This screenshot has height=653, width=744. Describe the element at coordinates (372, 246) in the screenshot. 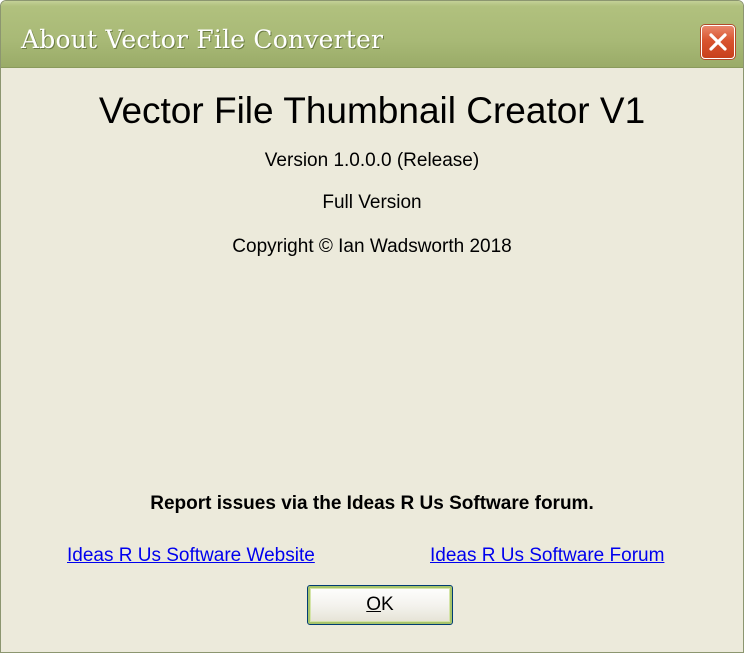

I see `copyright-label: Copyright © Ian Wadsworth 2018` at that location.